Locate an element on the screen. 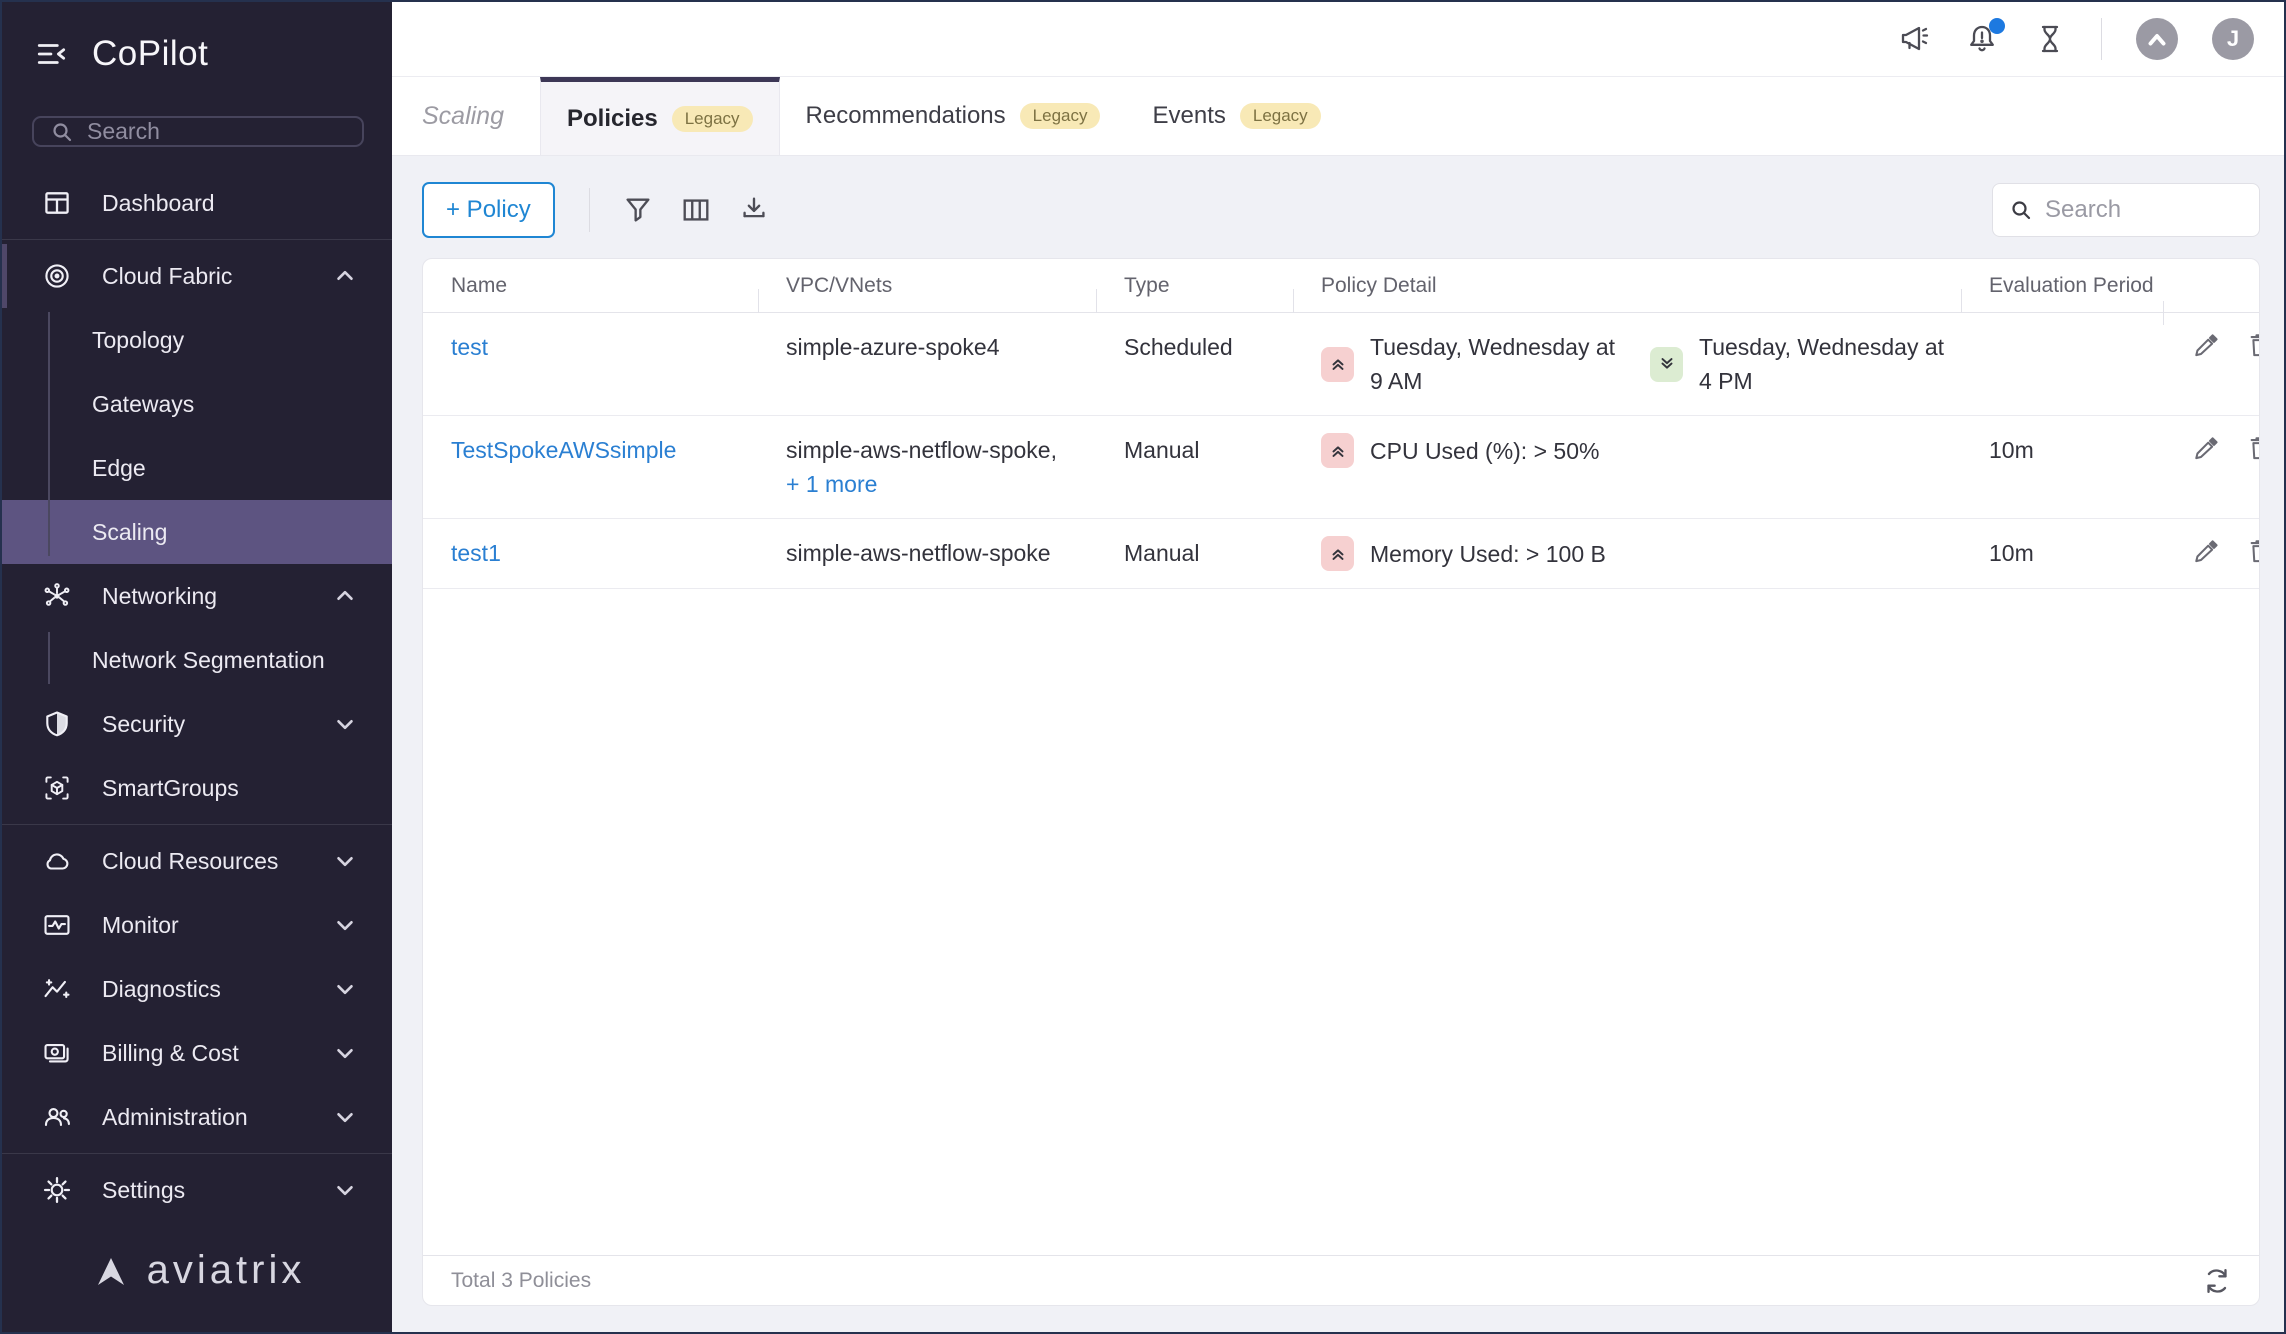 The height and width of the screenshot is (1334, 2286). sidebar-item-settings: Settings is located at coordinates (197, 1190).